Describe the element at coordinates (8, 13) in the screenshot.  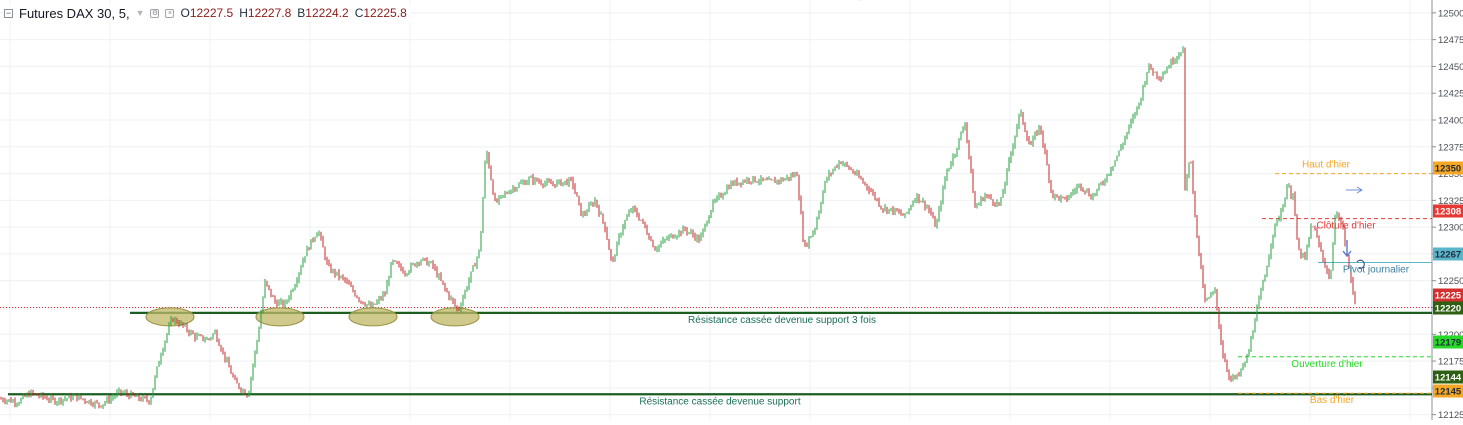
I see `minus-square-icon: −` at that location.